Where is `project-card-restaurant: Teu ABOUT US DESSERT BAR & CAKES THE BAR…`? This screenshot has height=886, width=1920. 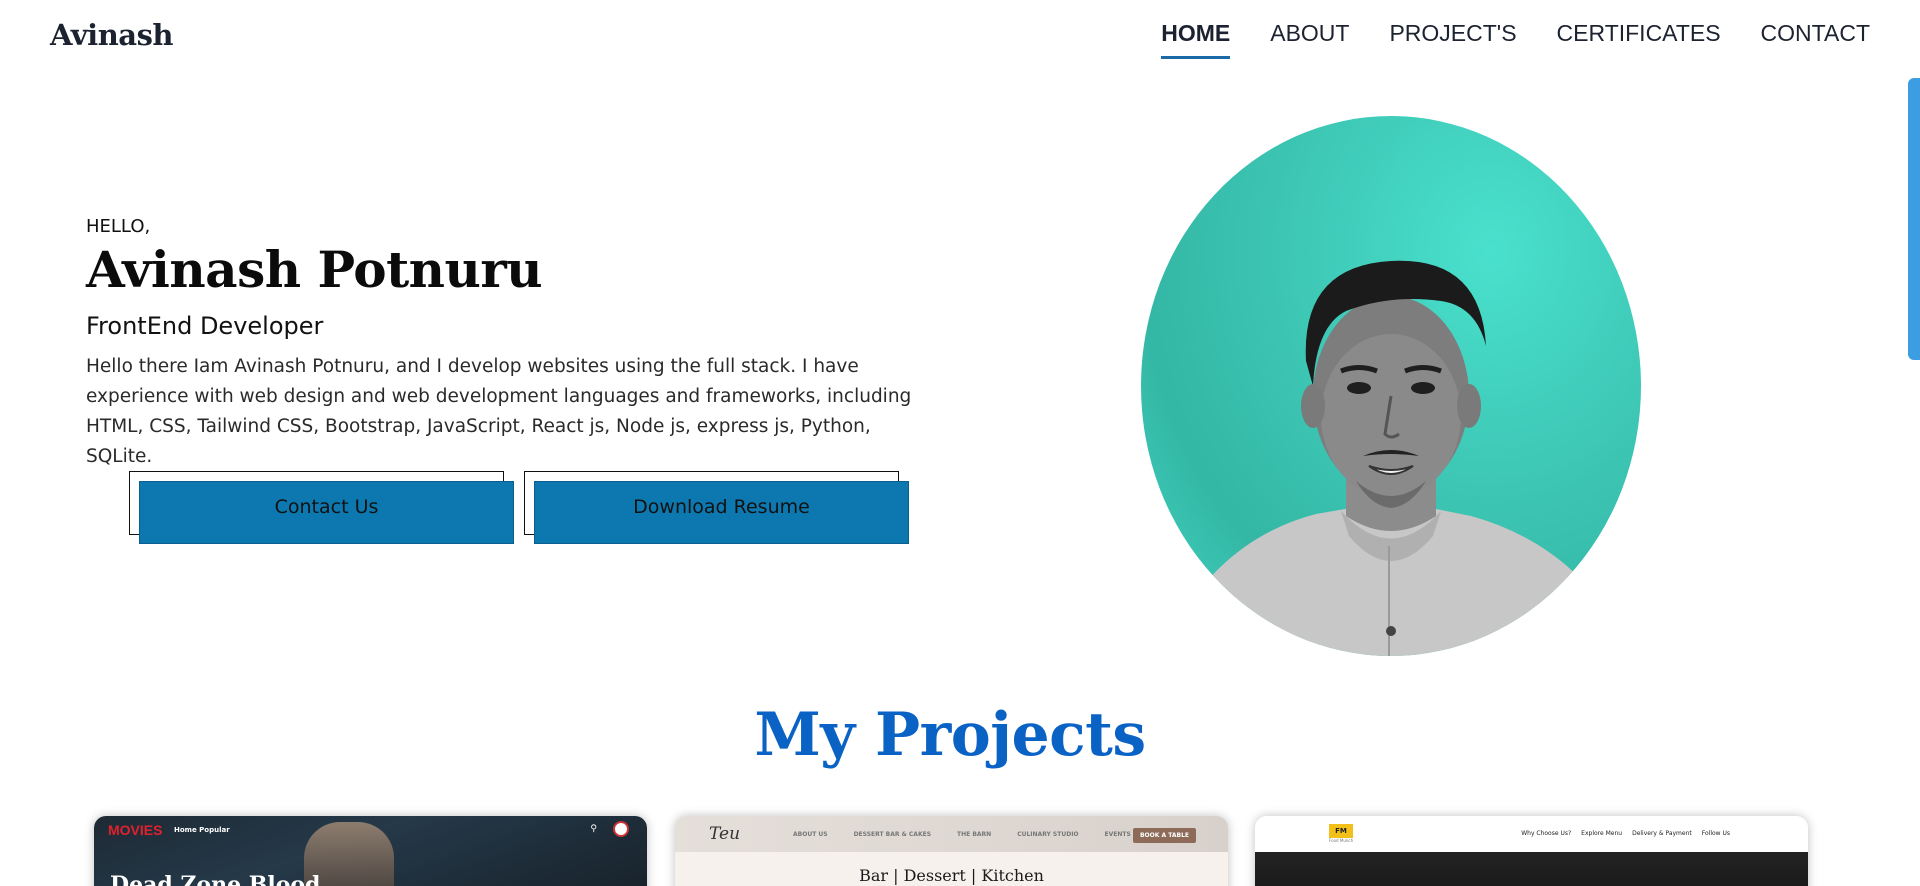
project-card-restaurant: Teu ABOUT US DESSERT BAR & CAKES THE BAR… is located at coordinates (951, 851).